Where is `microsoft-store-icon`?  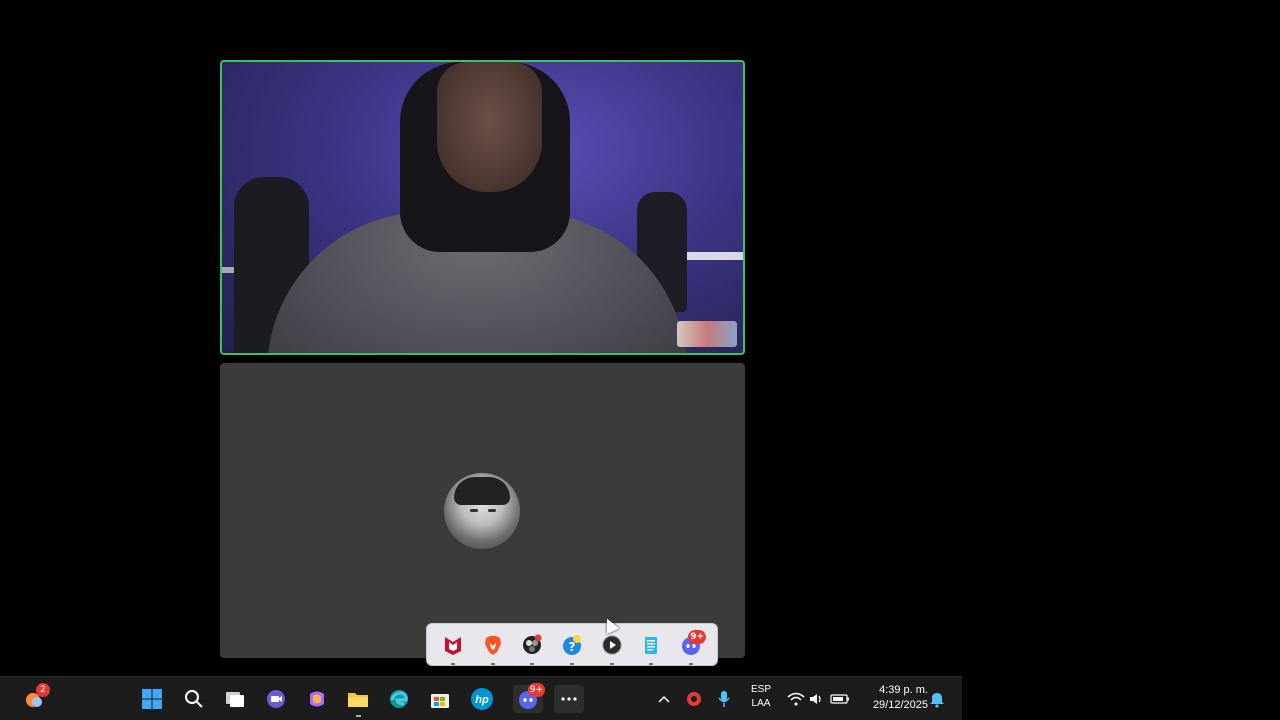 microsoft-store-icon is located at coordinates (440, 699).